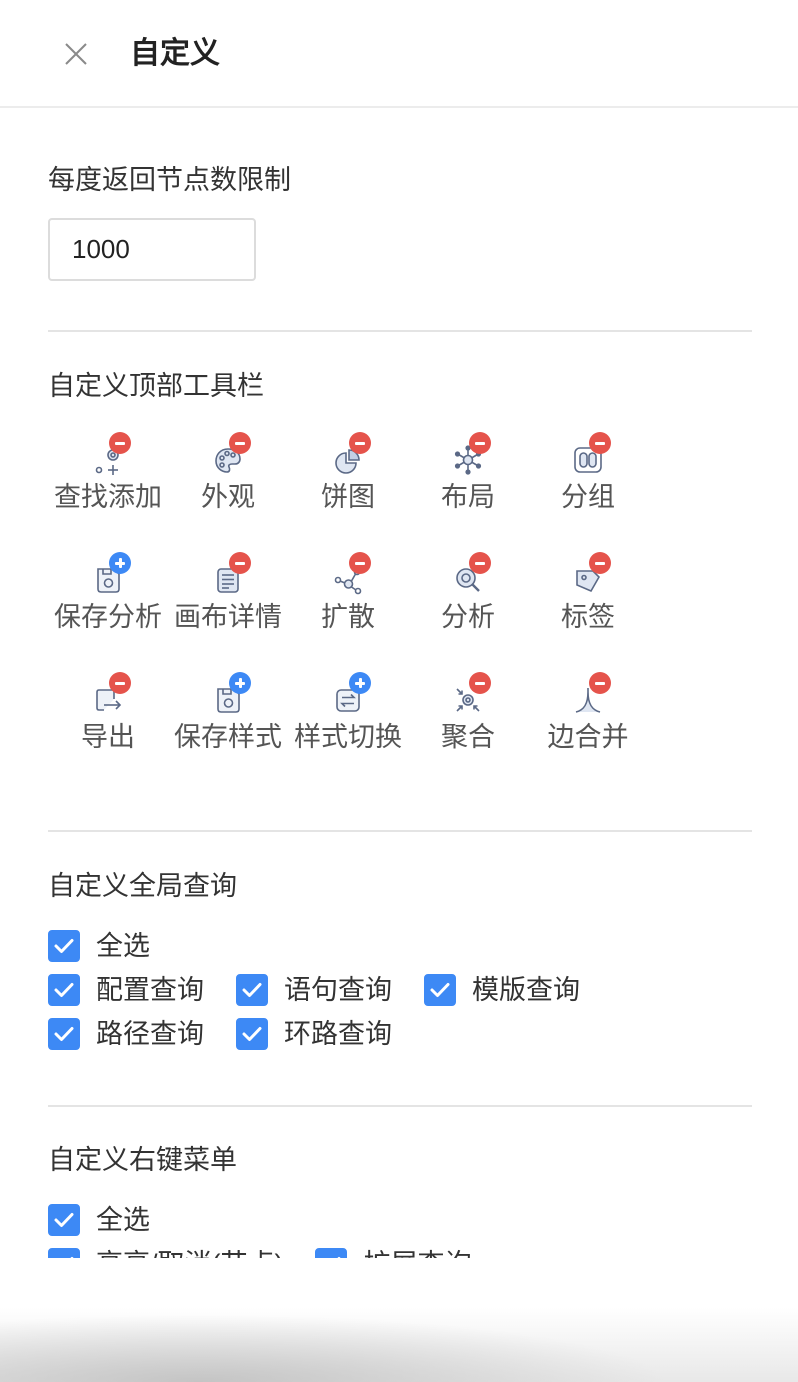  I want to click on toolbar-item-save-analysis: 保存分析, so click(108, 612).